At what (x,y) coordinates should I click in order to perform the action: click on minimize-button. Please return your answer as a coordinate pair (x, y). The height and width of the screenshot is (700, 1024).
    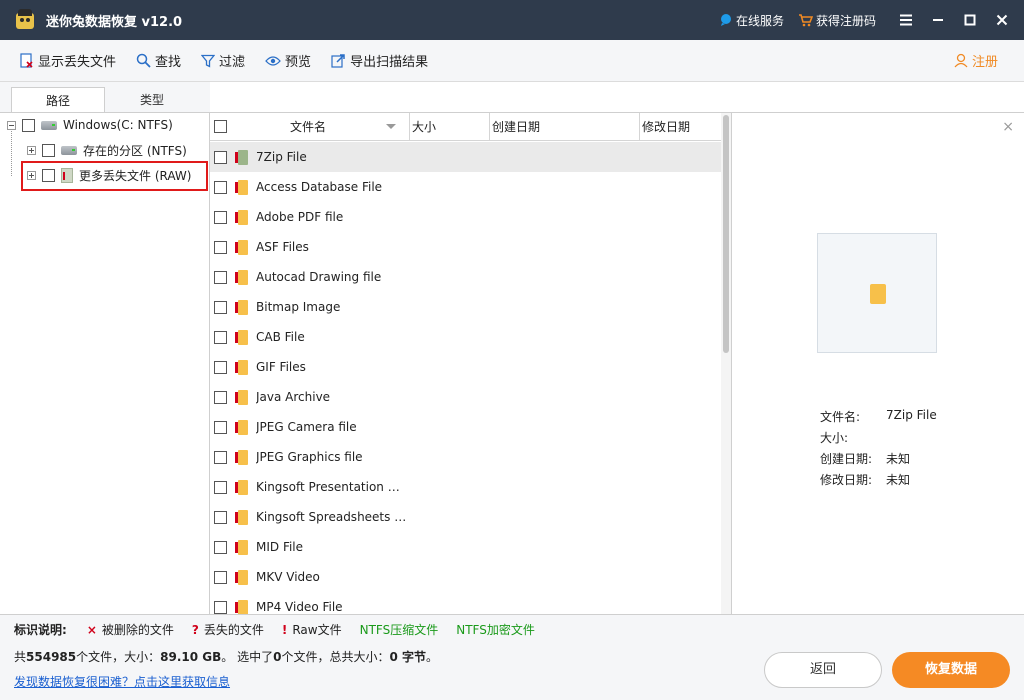
    Looking at the image, I should click on (938, 20).